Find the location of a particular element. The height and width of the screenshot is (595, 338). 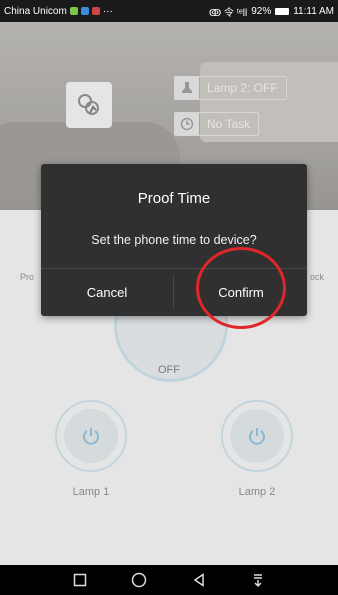

system-nav-bar is located at coordinates (169, 580).